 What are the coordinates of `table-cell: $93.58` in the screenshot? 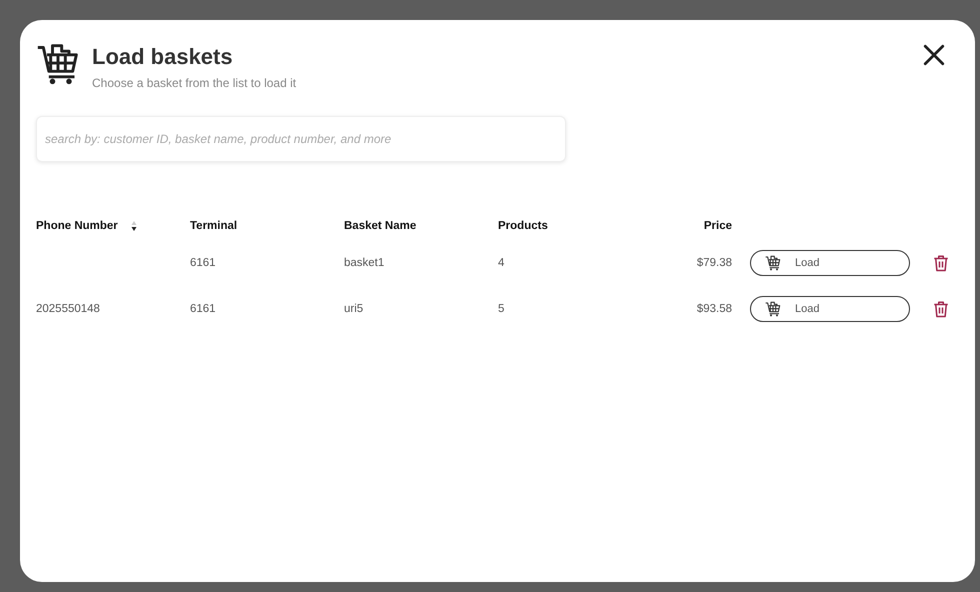 It's located at (714, 309).